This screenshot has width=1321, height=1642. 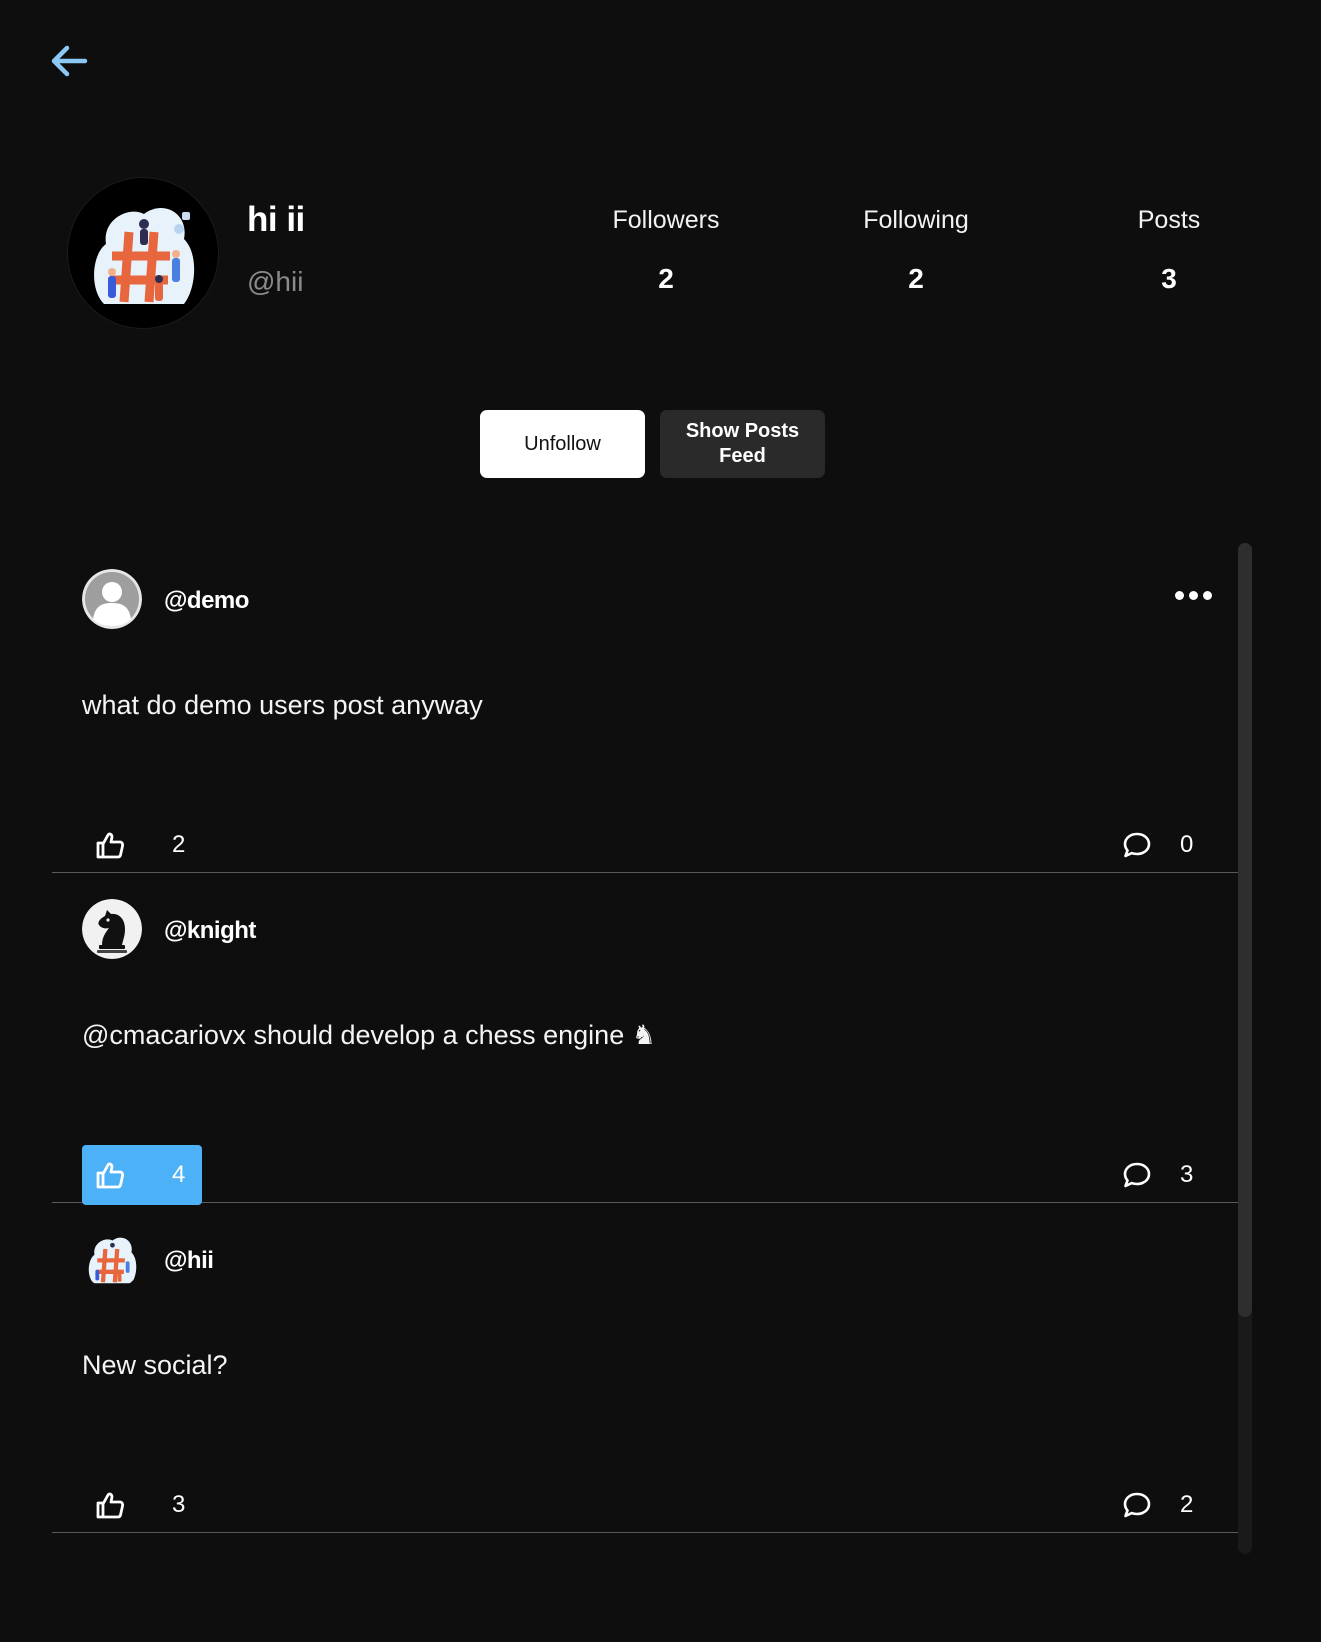 I want to click on post-username: @hii, so click(x=189, y=1261).